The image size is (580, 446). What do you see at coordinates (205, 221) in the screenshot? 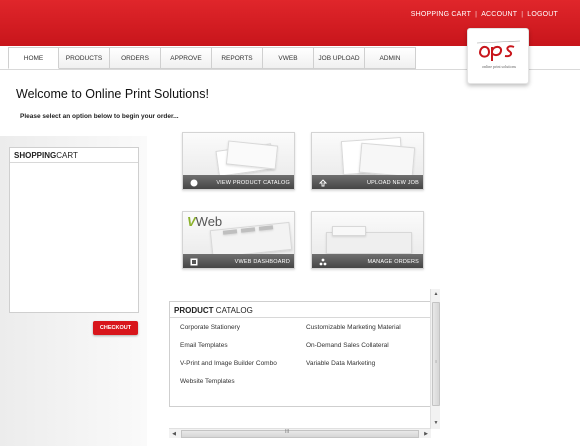
I see `vweb-logo: VWeb` at bounding box center [205, 221].